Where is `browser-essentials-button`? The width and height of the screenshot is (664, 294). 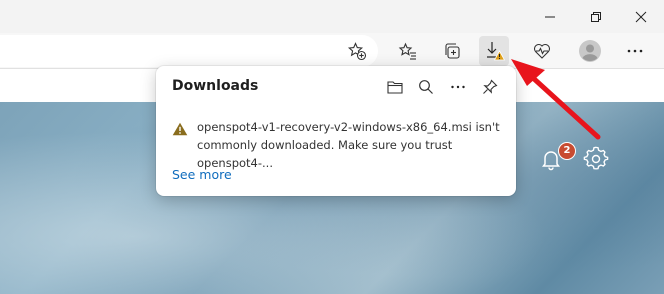
browser-essentials-button is located at coordinates (542, 51).